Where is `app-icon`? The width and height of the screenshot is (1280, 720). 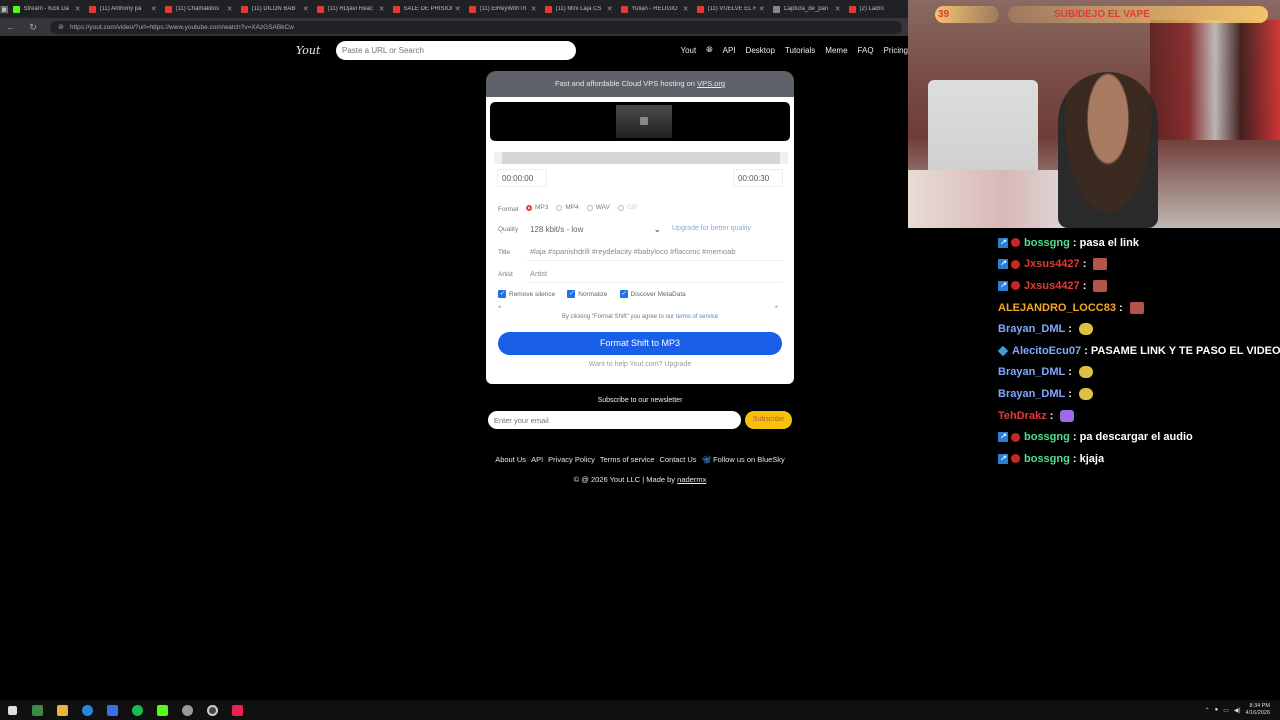 app-icon is located at coordinates (112, 710).